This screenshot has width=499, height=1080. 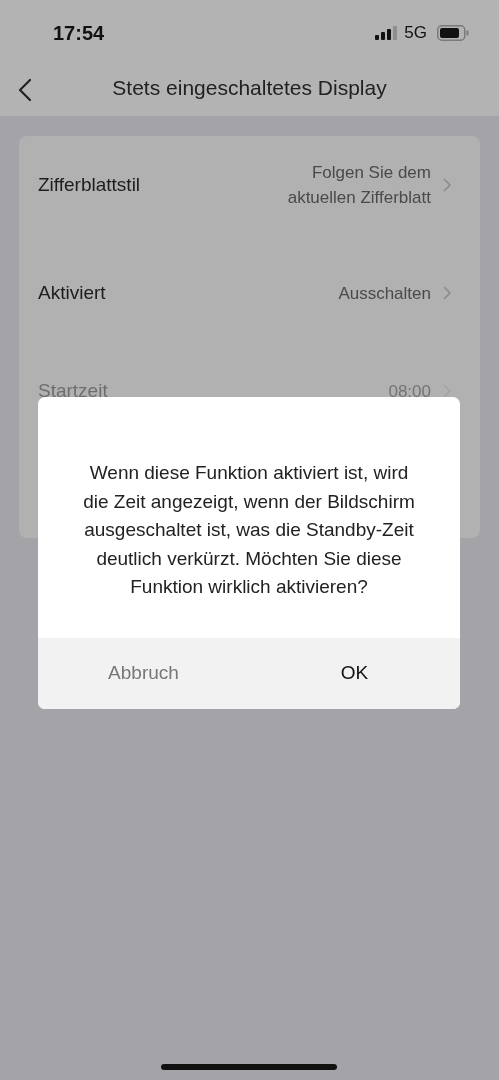 What do you see at coordinates (409, 391) in the screenshot?
I see `setting-value: 08:00` at bounding box center [409, 391].